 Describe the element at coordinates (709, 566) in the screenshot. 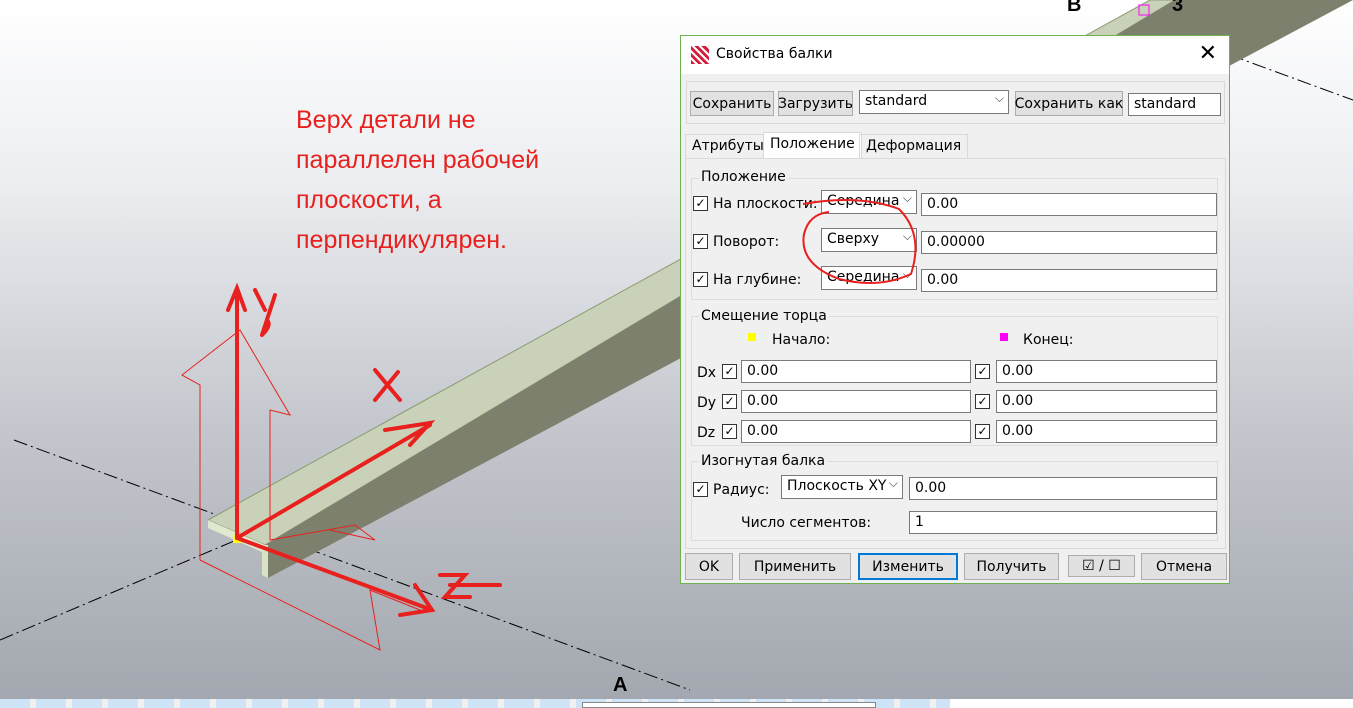

I see `ok-button: OK` at that location.